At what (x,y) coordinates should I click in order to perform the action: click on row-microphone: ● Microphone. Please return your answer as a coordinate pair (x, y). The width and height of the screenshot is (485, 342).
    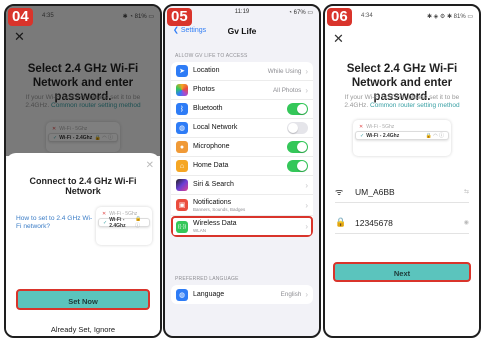
    Looking at the image, I should click on (242, 147).